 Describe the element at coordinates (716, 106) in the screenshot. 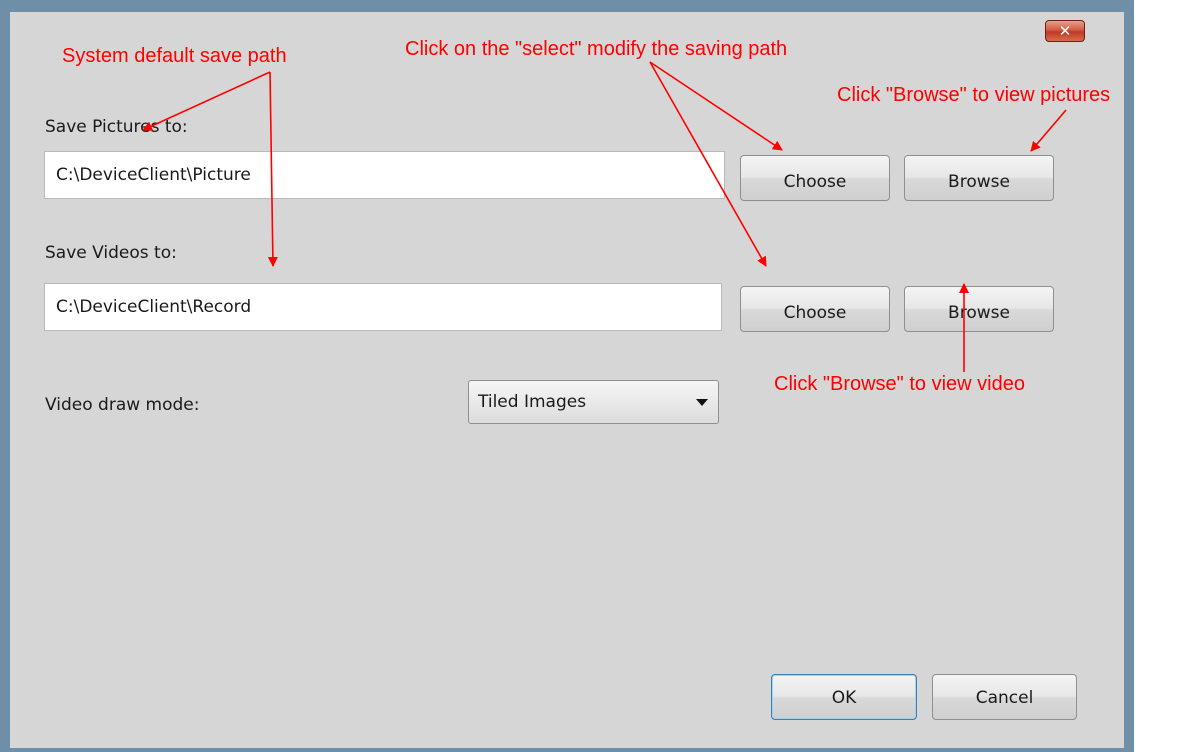

I see `arrow-select-to-choose-pictures` at that location.